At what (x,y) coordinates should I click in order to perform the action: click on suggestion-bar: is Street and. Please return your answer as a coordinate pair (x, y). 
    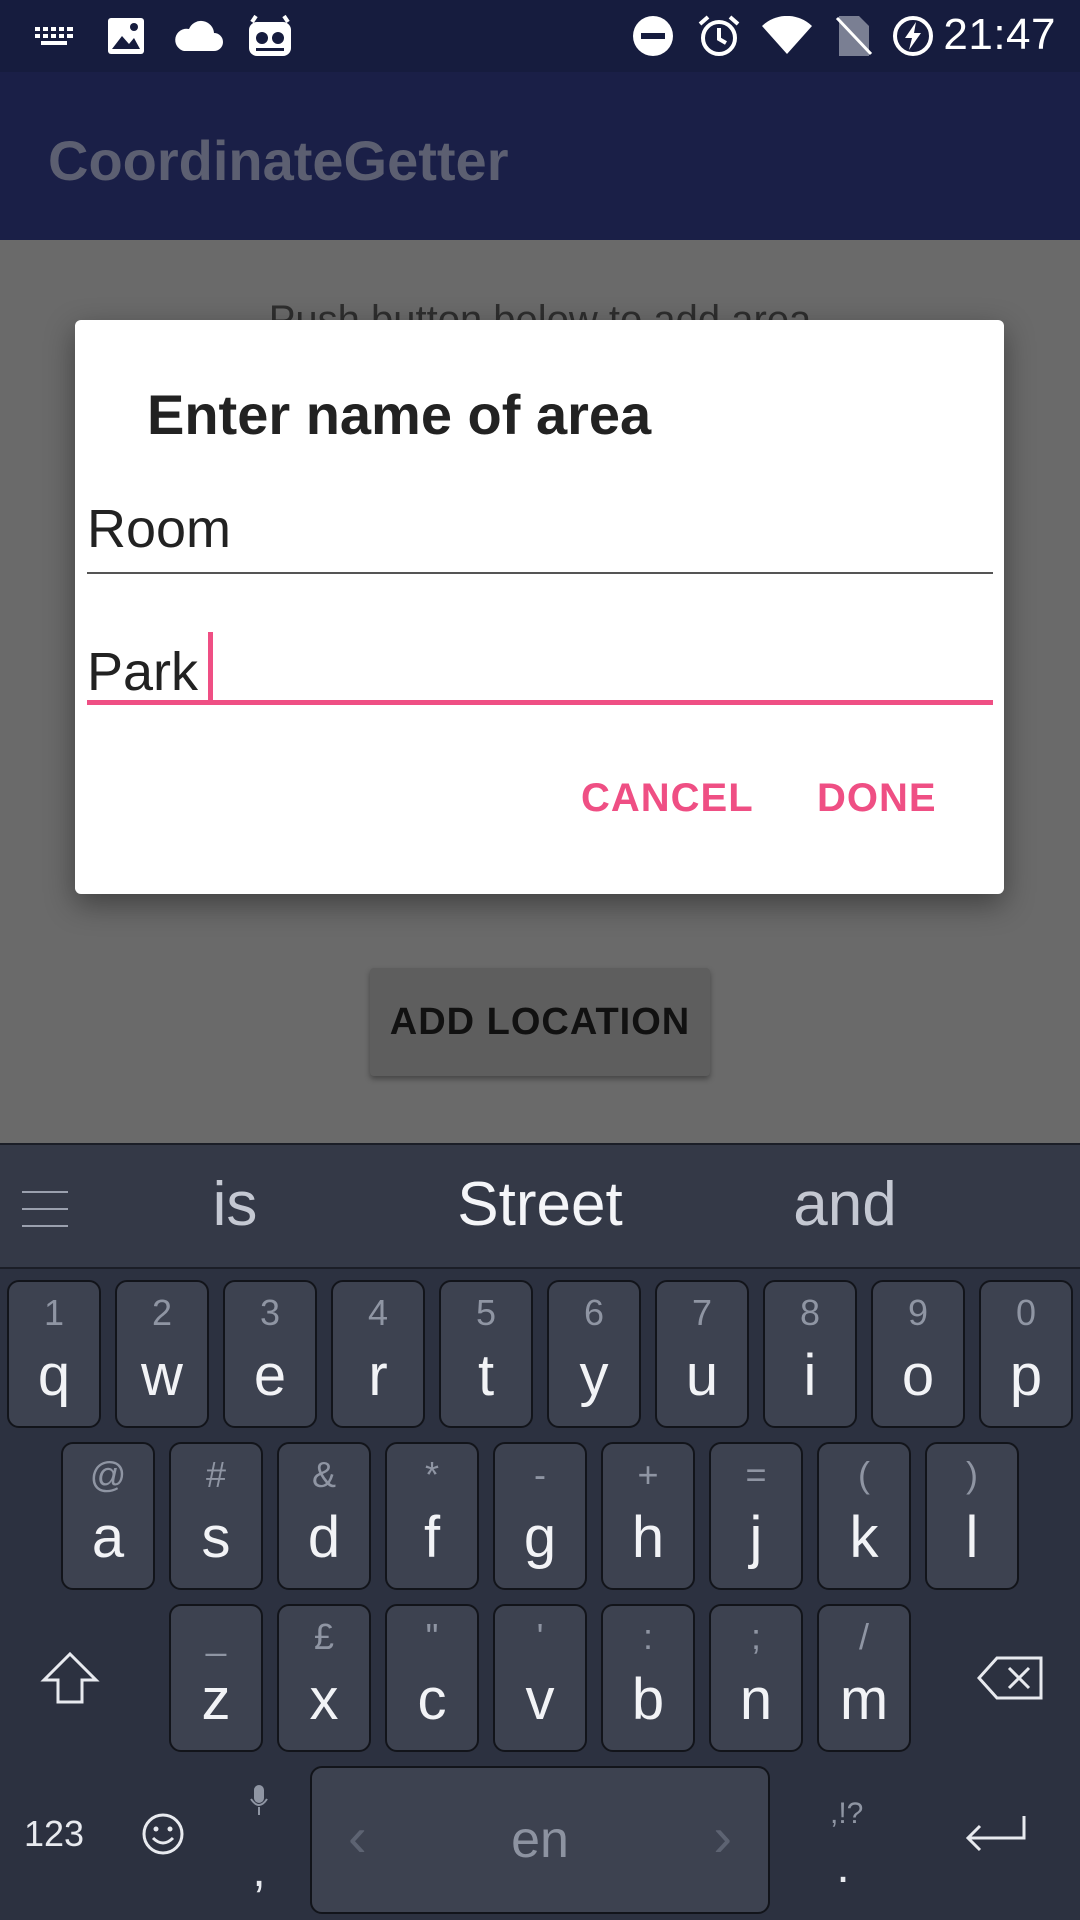
    Looking at the image, I should click on (540, 1206).